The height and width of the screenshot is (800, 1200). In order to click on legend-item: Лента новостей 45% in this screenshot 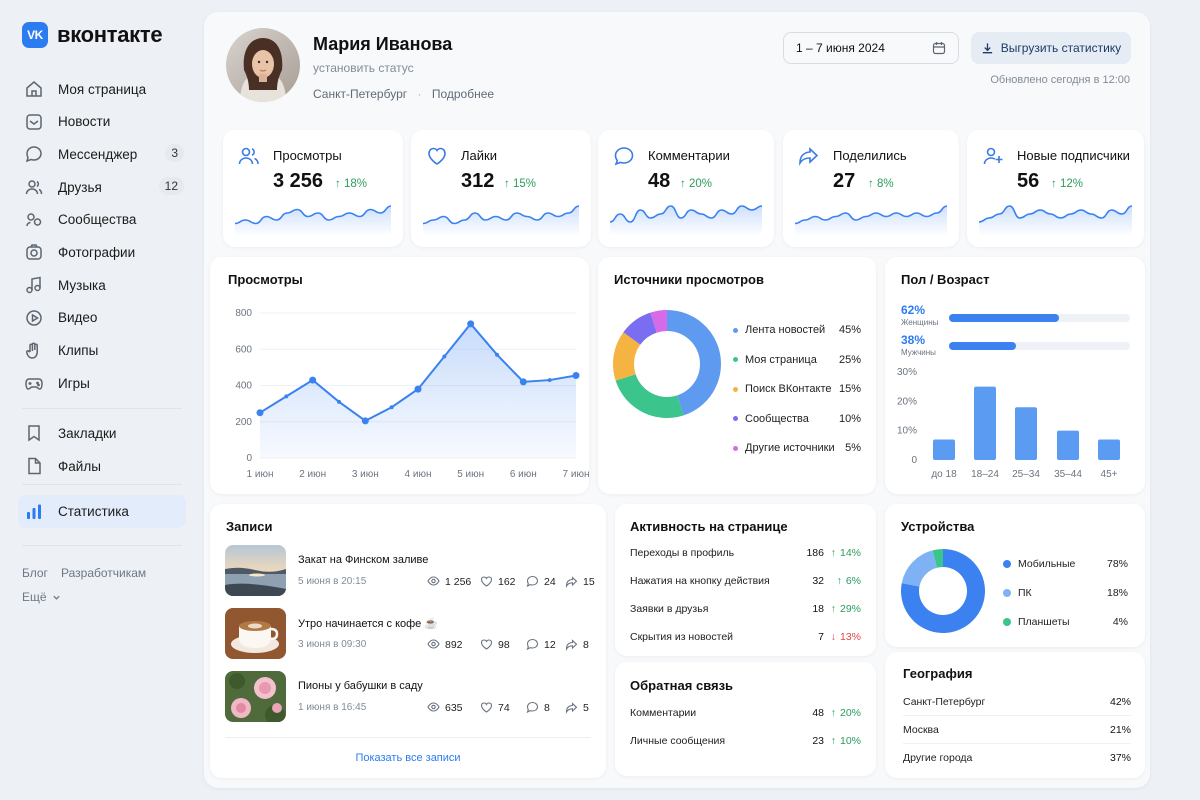, I will do `click(797, 330)`.